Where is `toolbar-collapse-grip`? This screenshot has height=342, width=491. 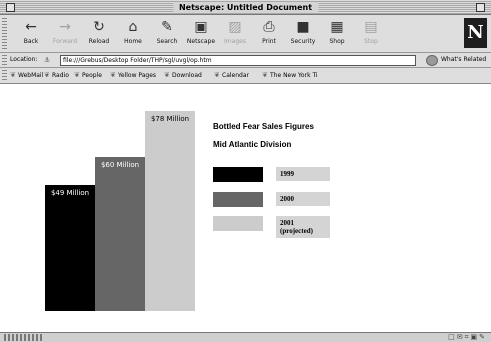 toolbar-collapse-grip is located at coordinates (4, 34).